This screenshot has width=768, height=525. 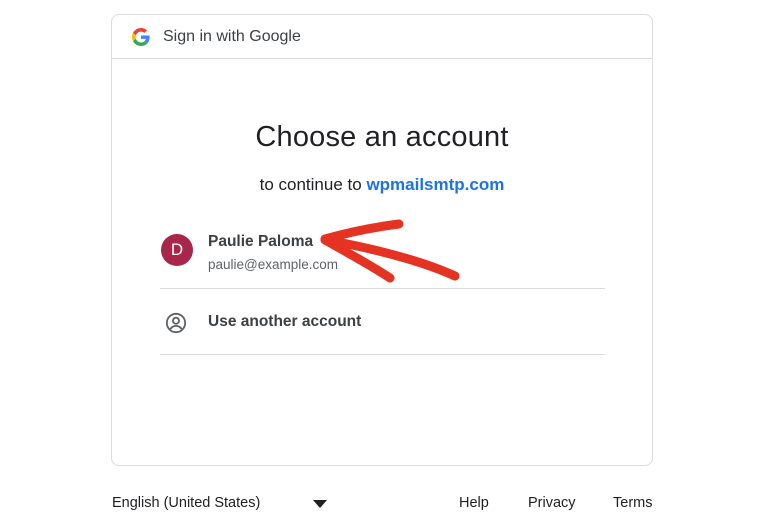 What do you see at coordinates (435, 184) in the screenshot?
I see `site-link: wpmailsmtp.com` at bounding box center [435, 184].